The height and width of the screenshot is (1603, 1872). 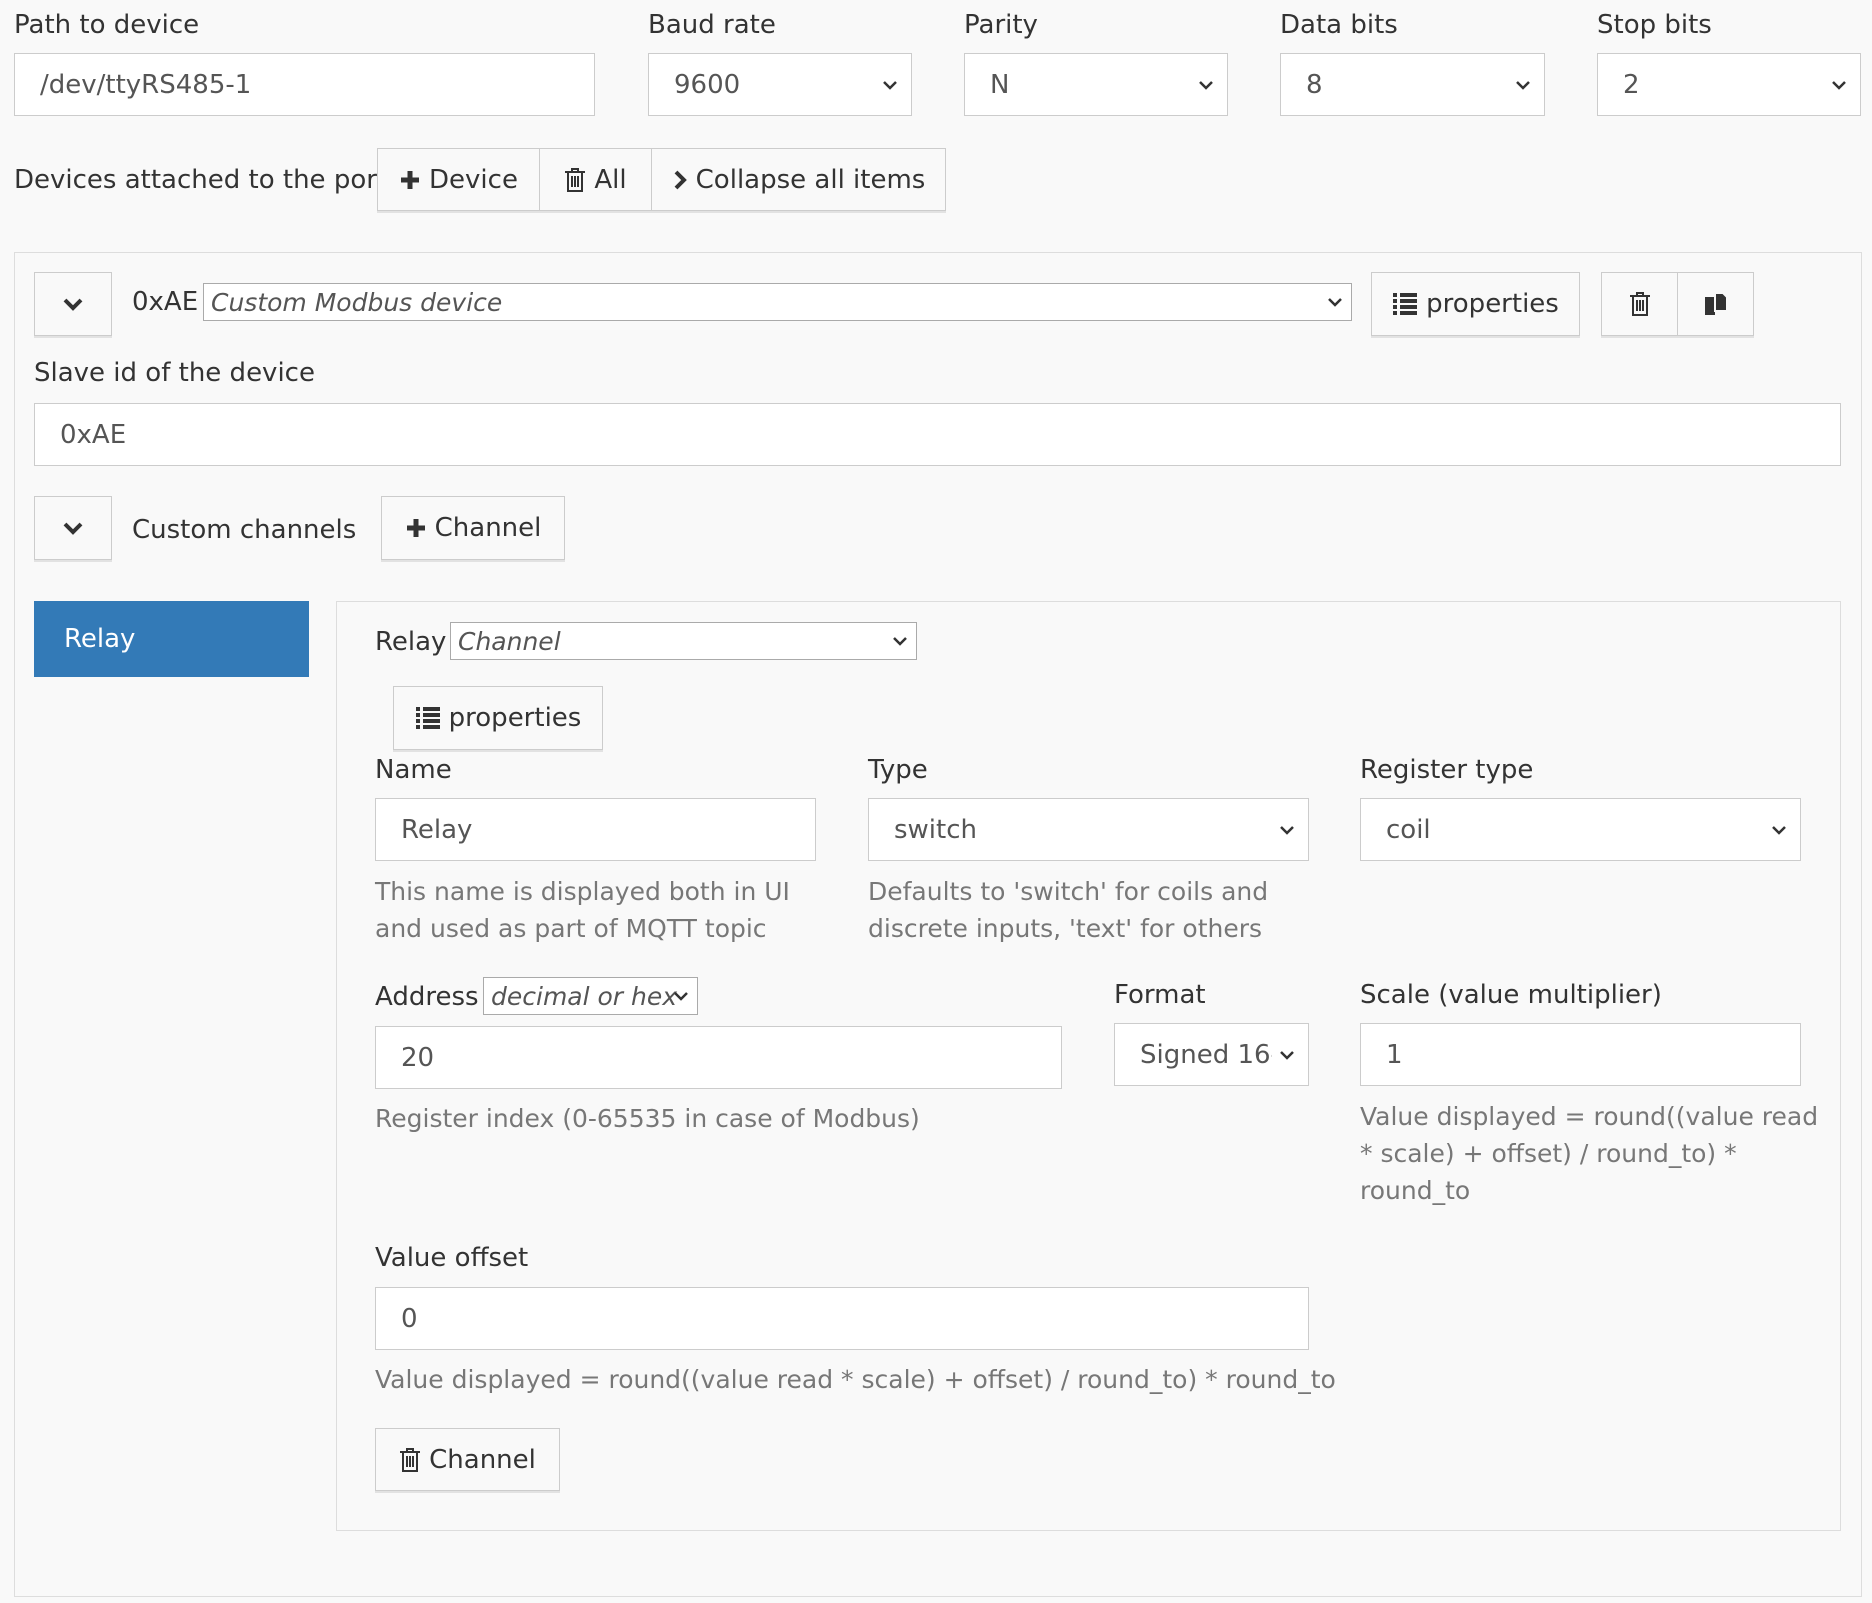 What do you see at coordinates (584, 996) in the screenshot?
I see `address-mode-value: decimal or hex` at bounding box center [584, 996].